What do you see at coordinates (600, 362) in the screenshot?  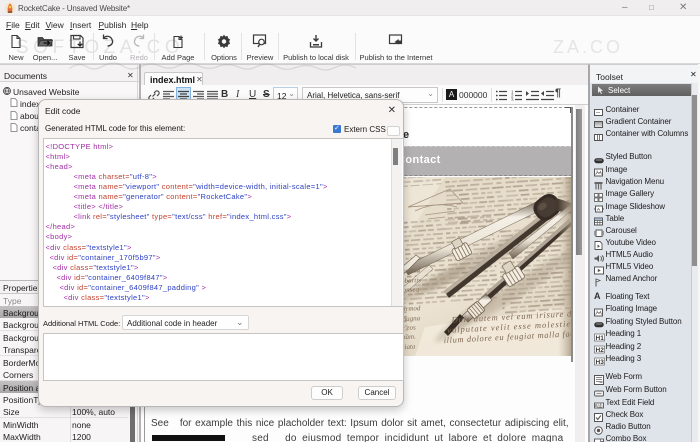 I see `svg-text: H3` at bounding box center [600, 362].